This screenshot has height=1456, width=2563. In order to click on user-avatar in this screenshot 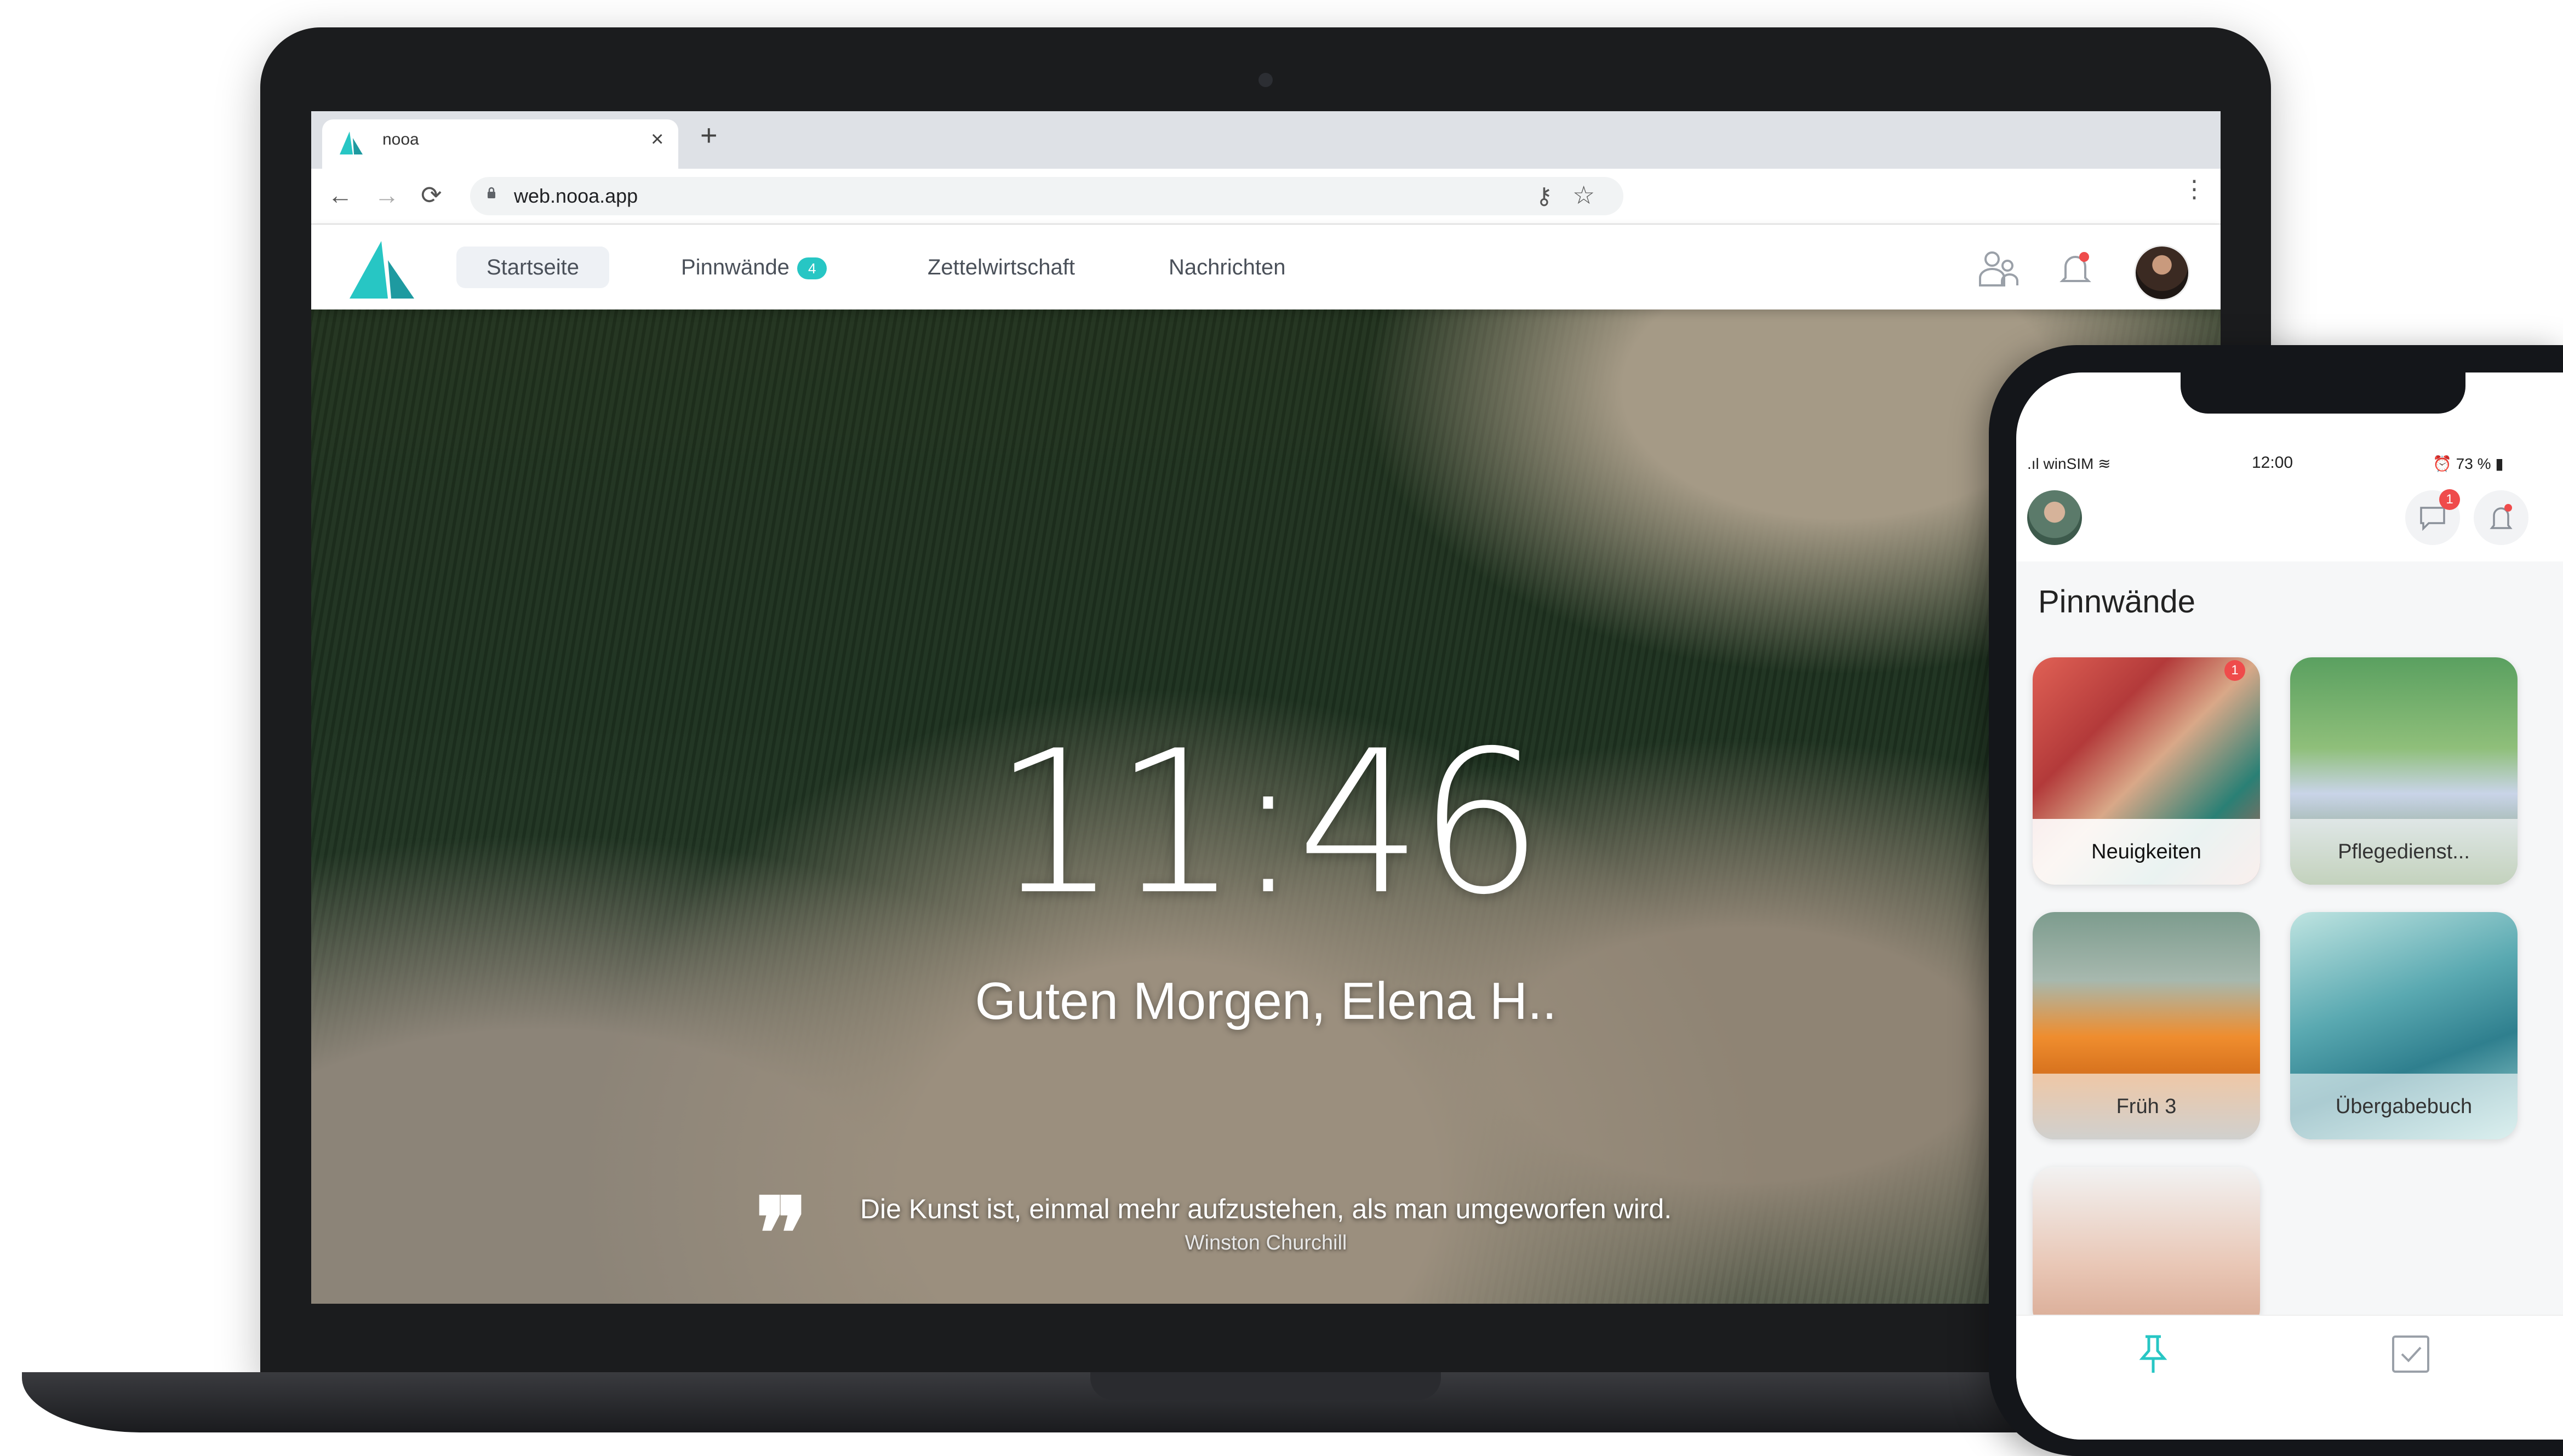, I will do `click(2162, 273)`.